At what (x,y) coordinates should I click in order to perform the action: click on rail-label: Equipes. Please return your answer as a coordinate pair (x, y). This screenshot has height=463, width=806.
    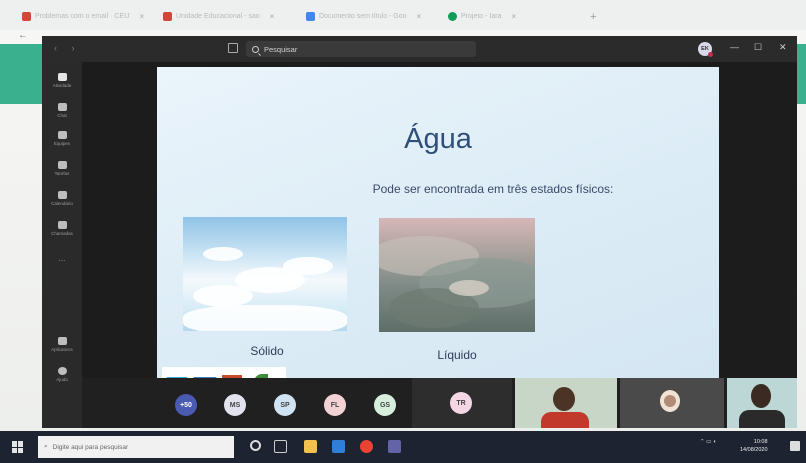
    Looking at the image, I should click on (62, 143).